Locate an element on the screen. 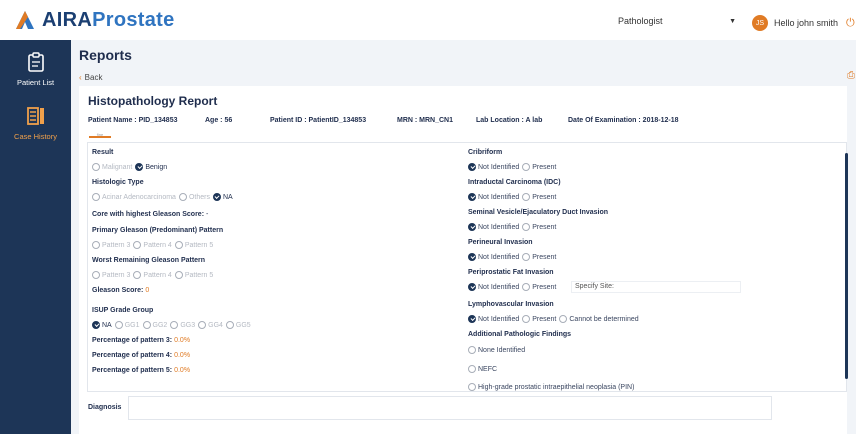  result-malignant-radio: Malignant is located at coordinates (112, 167).